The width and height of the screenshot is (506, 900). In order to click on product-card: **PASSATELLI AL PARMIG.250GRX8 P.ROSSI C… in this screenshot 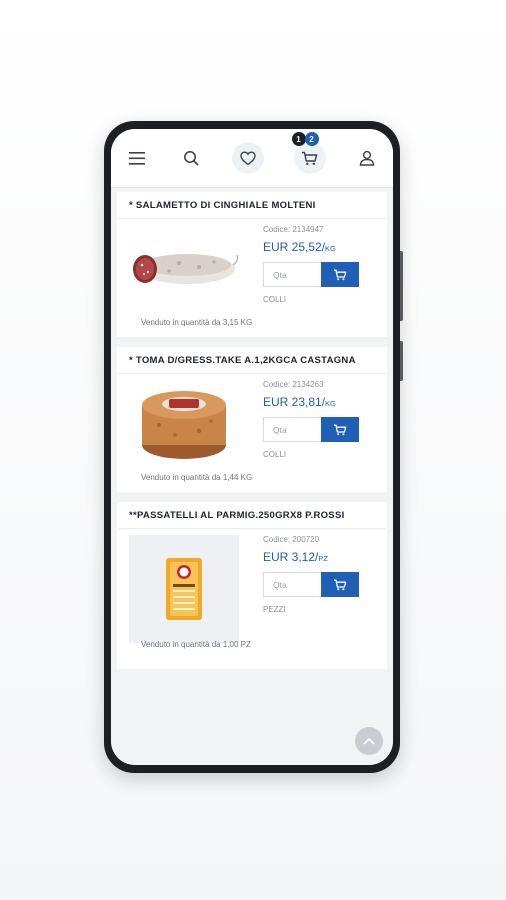, I will do `click(252, 585)`.